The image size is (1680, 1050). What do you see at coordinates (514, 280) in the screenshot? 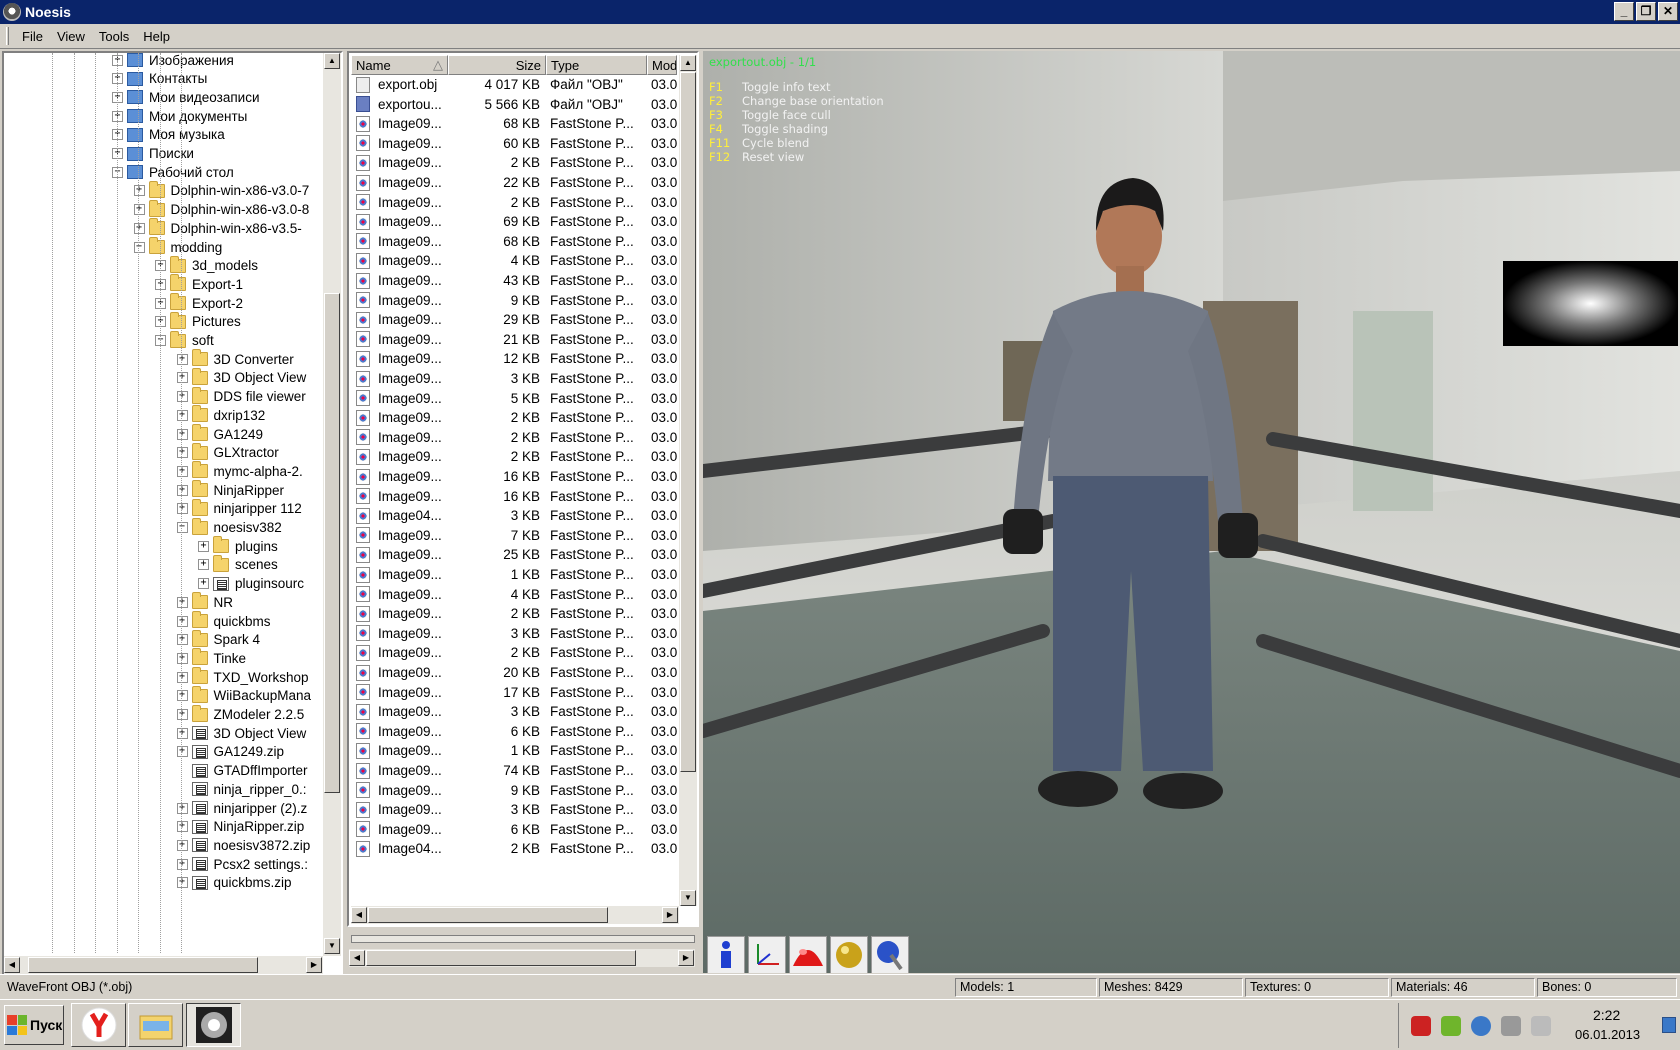
I see `file-row: Image09... 43 KB FastStone P... 03.0` at bounding box center [514, 280].